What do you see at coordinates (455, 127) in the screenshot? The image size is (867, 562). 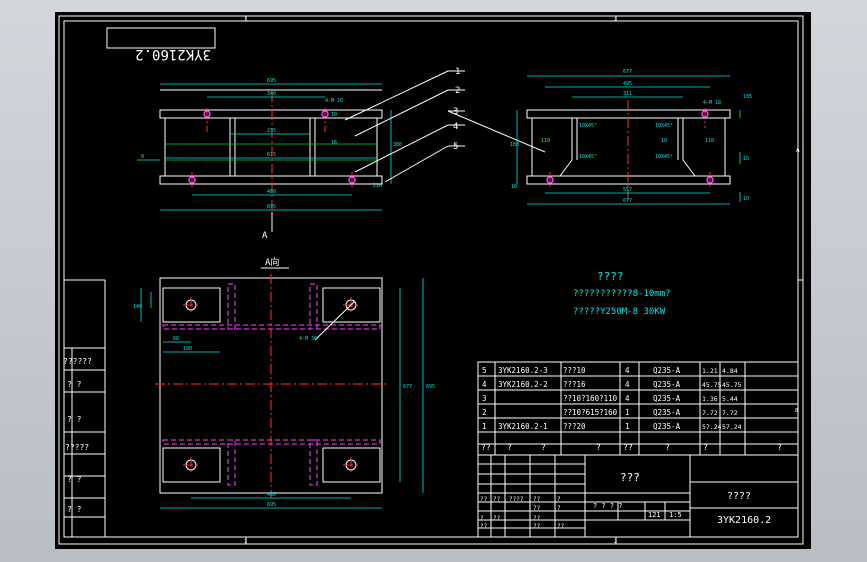 I see `balloon-4: 4` at bounding box center [455, 127].